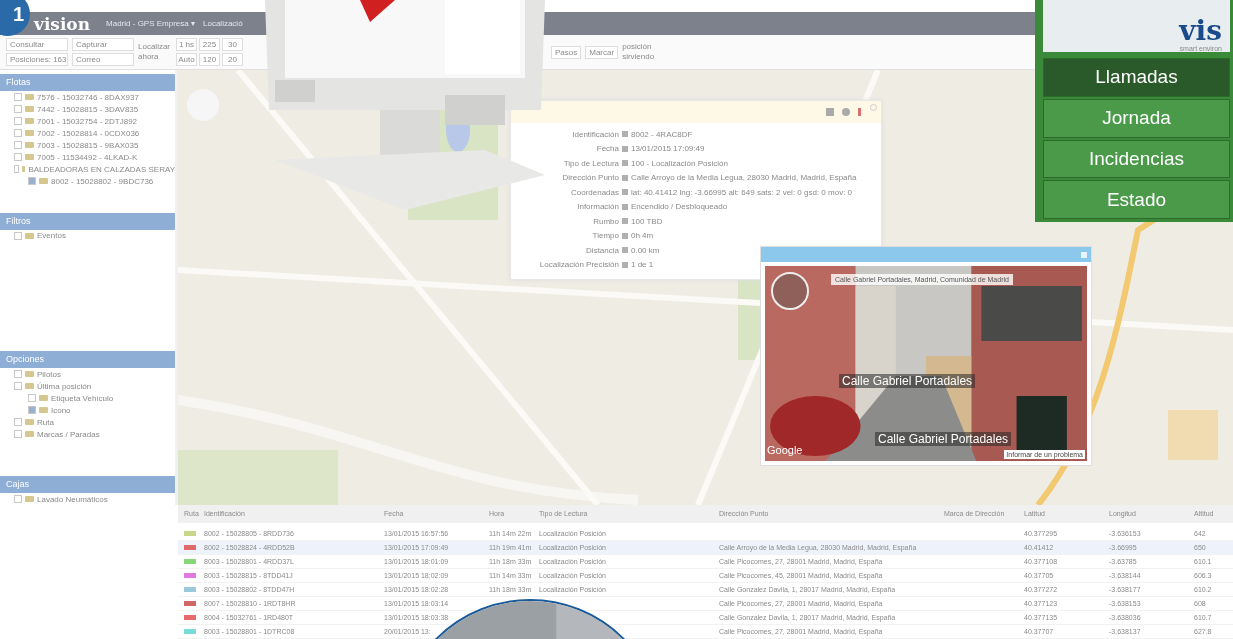 The width and height of the screenshot is (1233, 639). What do you see at coordinates (103, 44) in the screenshot?
I see `toolbar-button: Capturar` at bounding box center [103, 44].